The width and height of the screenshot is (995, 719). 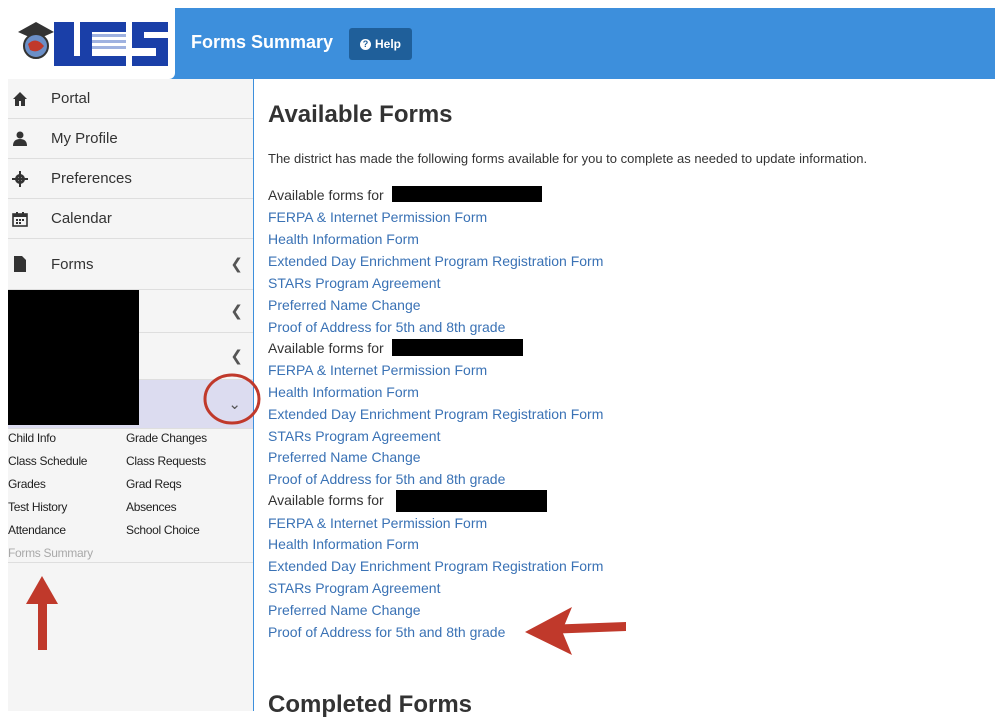 I want to click on arrow-left-icon, so click(x=575, y=631).